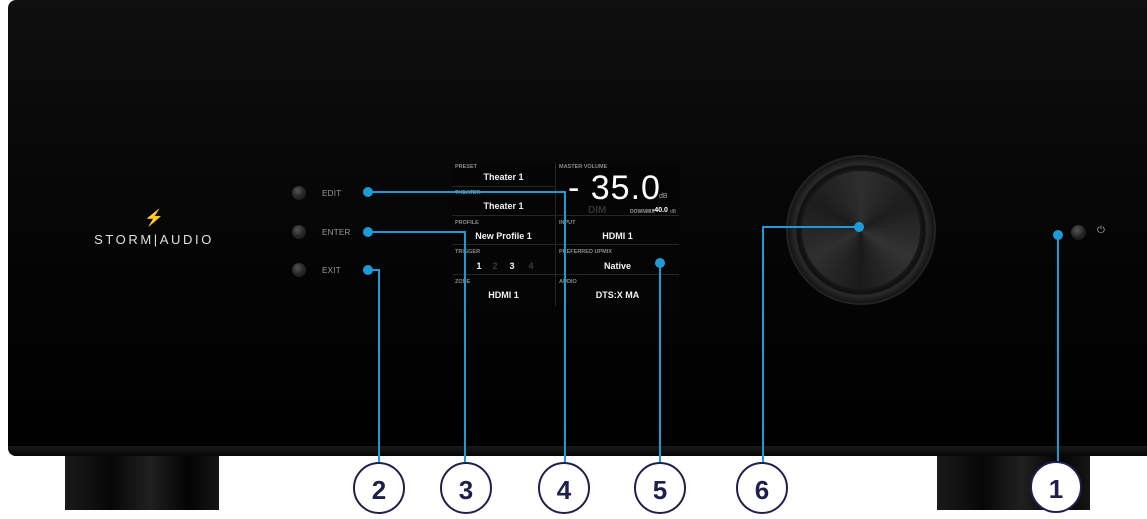 This screenshot has height=519, width=1147. I want to click on enter-button, so click(299, 232).